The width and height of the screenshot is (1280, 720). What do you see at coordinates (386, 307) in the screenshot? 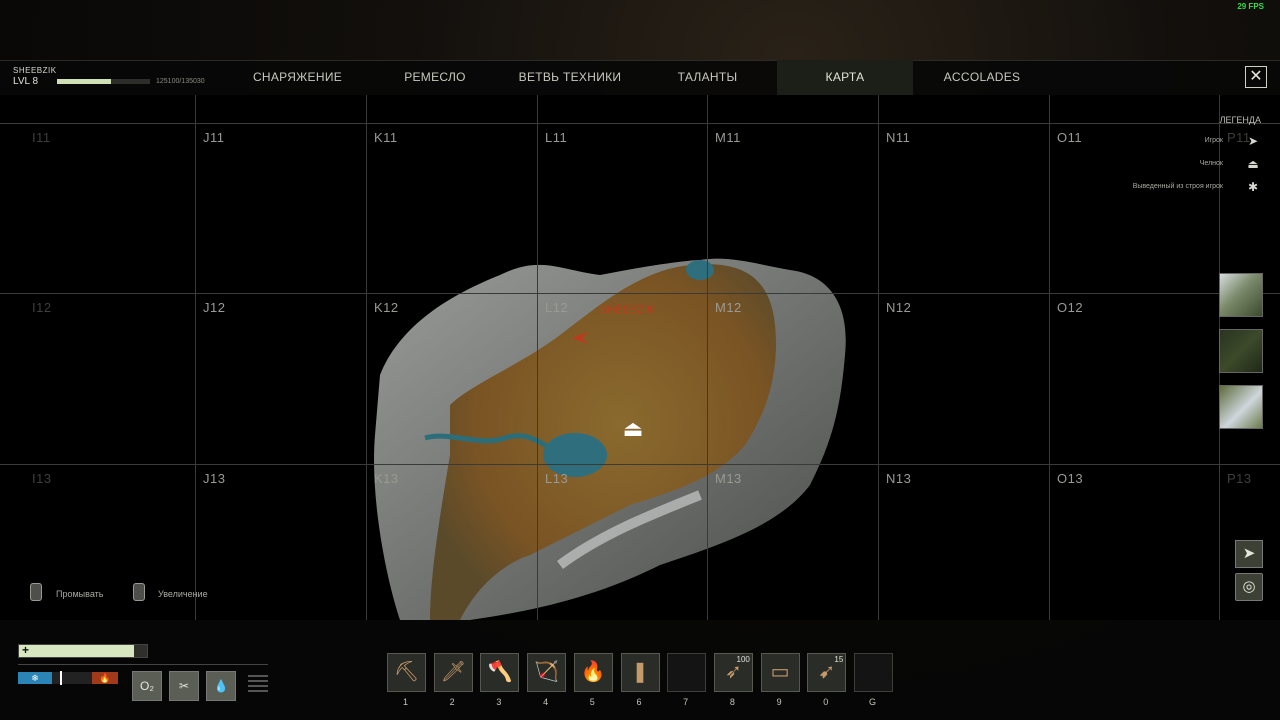
I see `grid-label: K12` at bounding box center [386, 307].